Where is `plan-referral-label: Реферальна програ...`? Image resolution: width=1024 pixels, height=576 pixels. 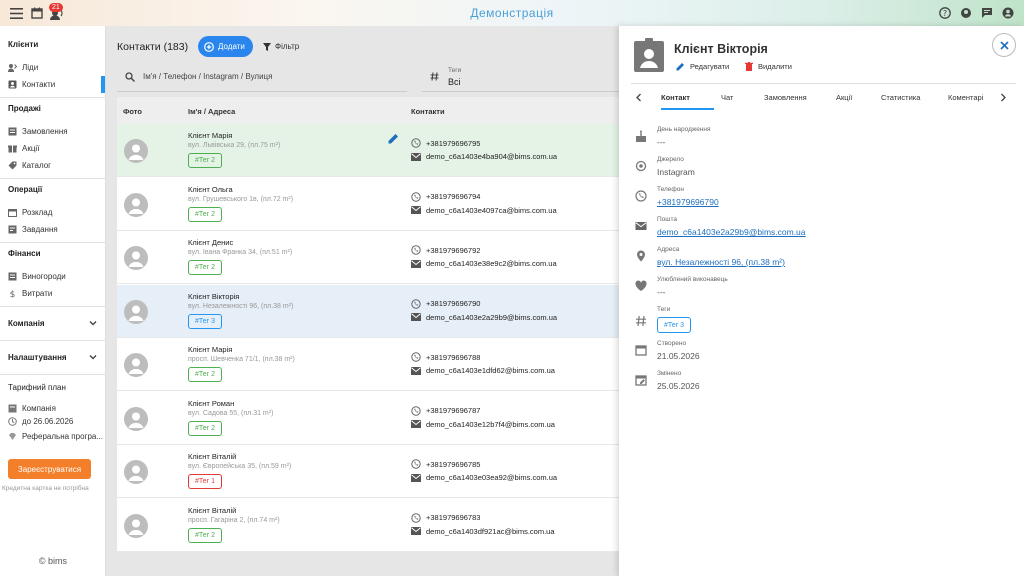 plan-referral-label: Реферальна програ... is located at coordinates (63, 436).